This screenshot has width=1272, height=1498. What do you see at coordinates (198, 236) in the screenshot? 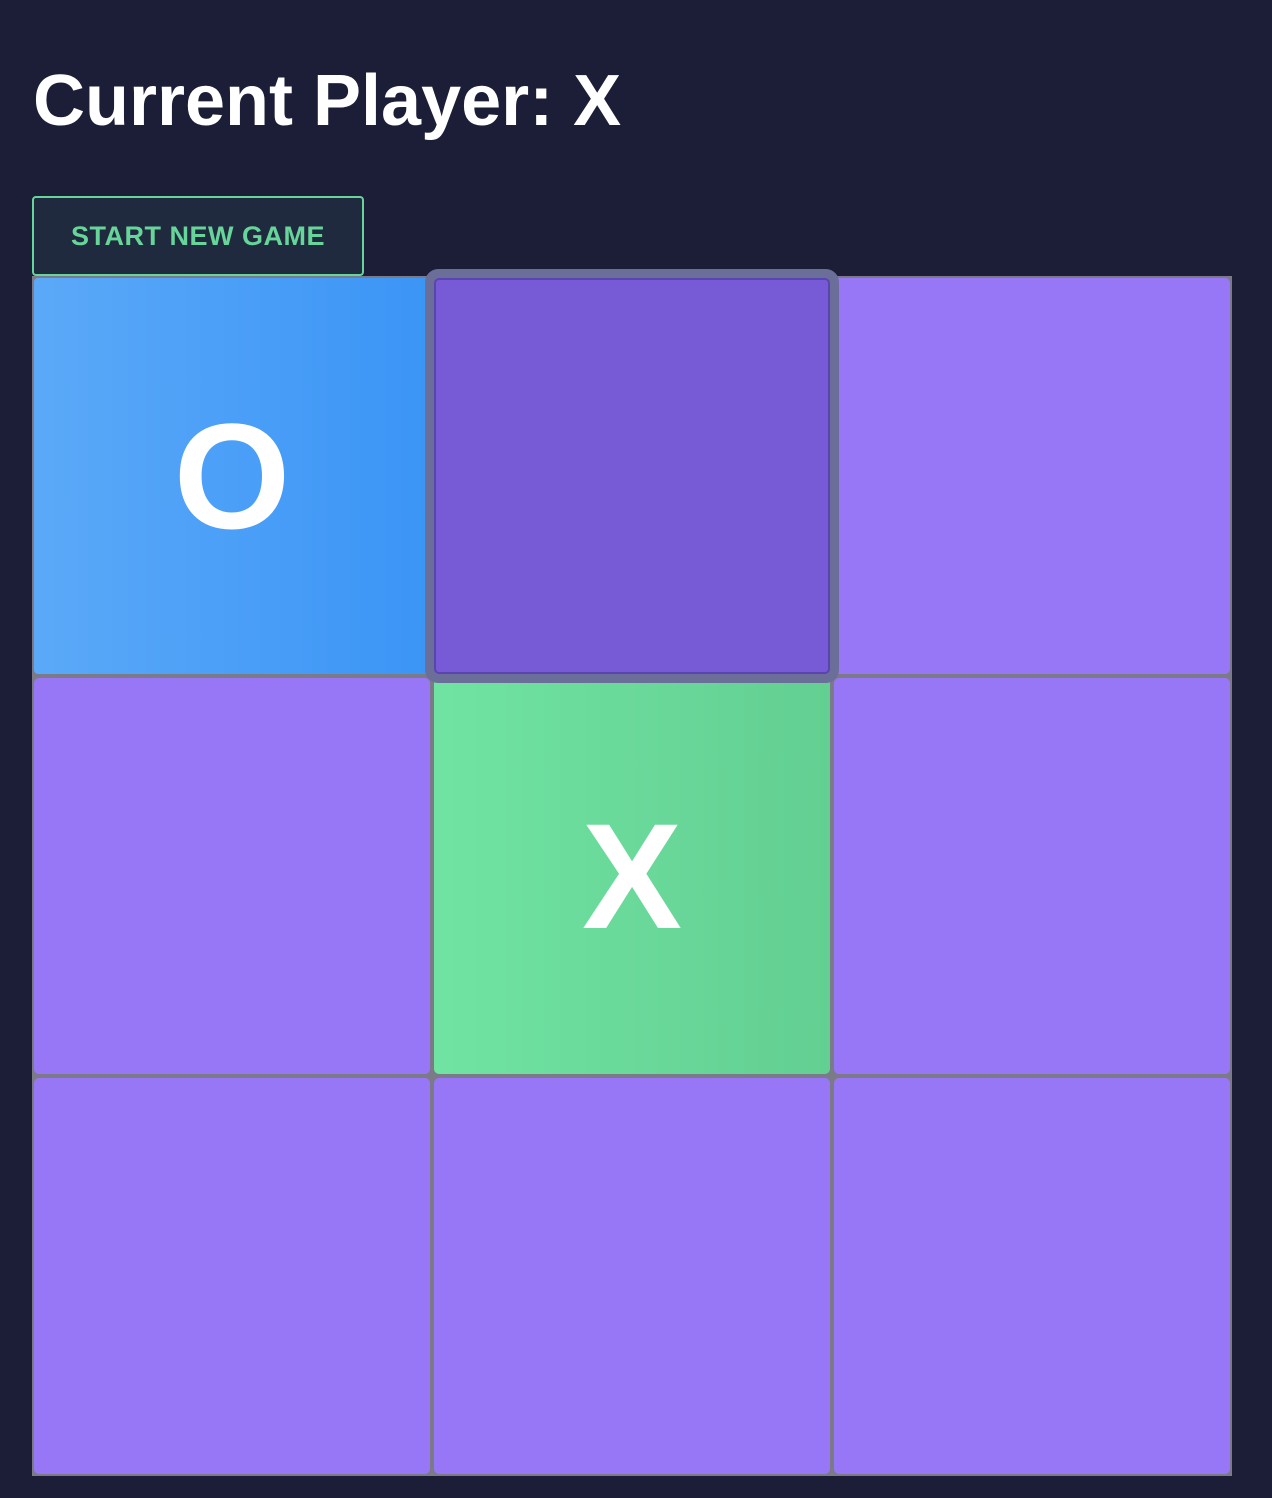
I see `start-new-game-button: START NEW GAME` at bounding box center [198, 236].